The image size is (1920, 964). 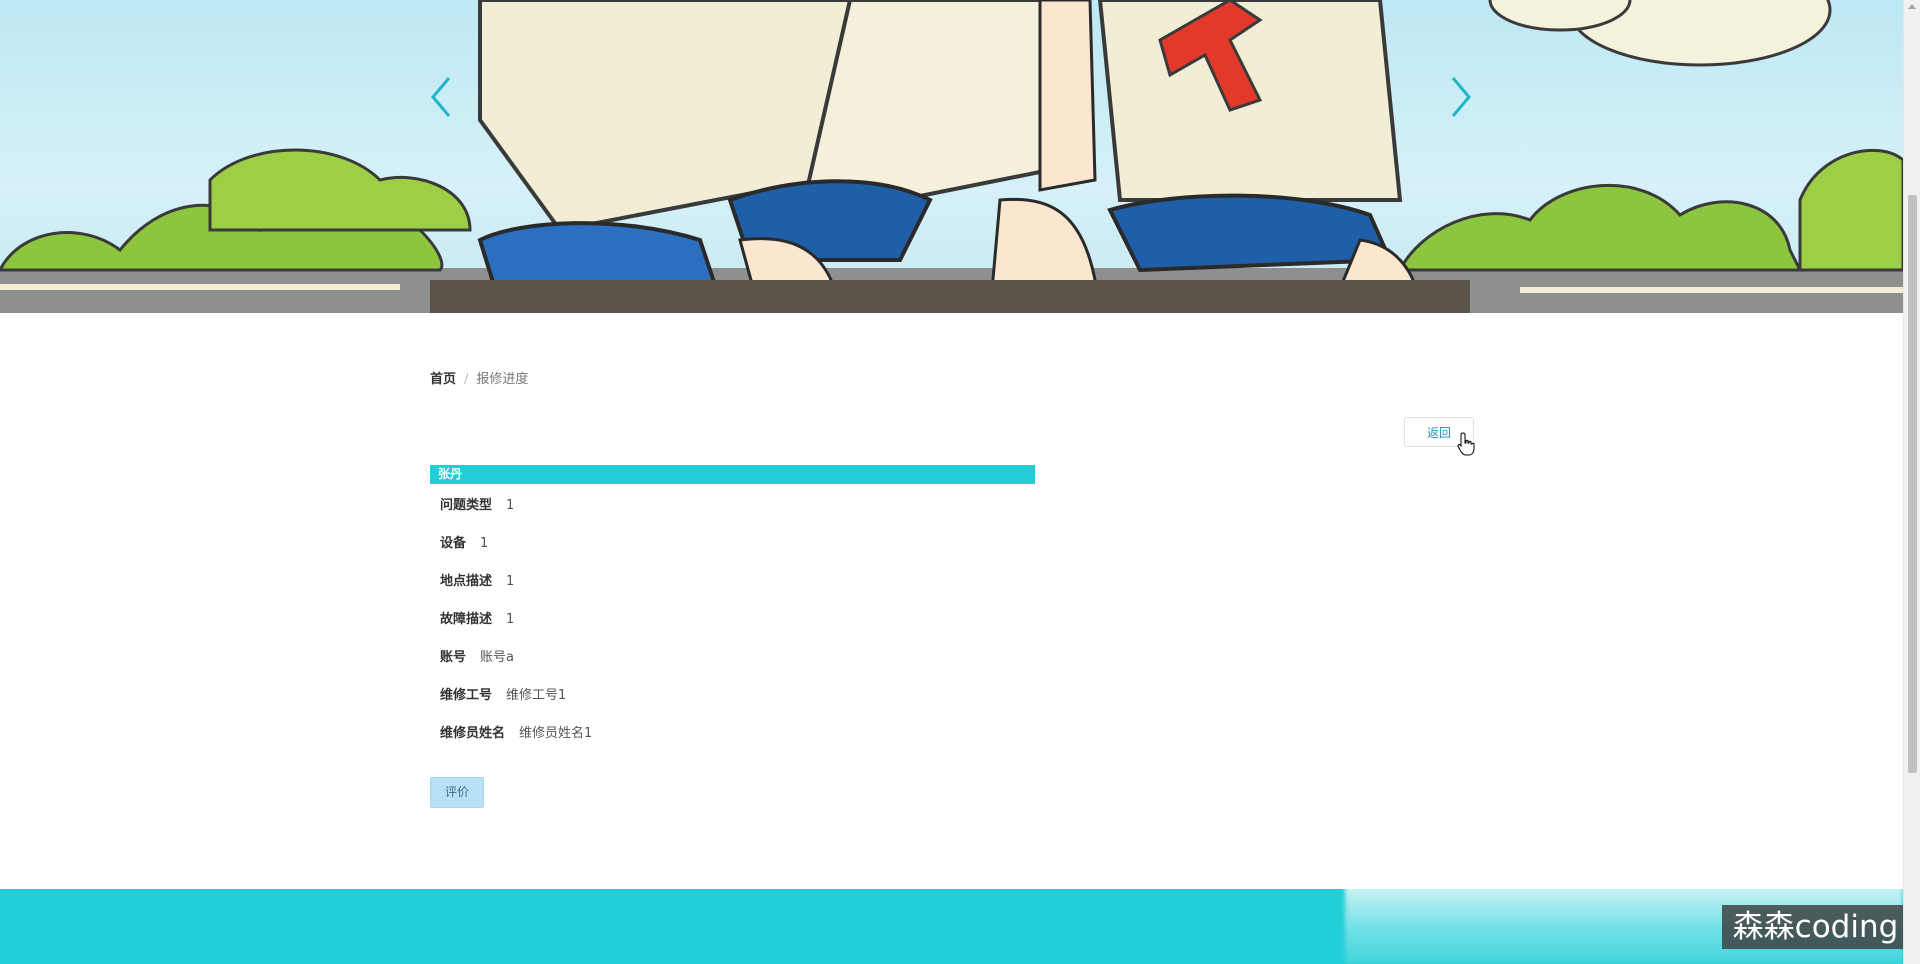 What do you see at coordinates (453, 657) in the screenshot?
I see `field-label: 账号` at bounding box center [453, 657].